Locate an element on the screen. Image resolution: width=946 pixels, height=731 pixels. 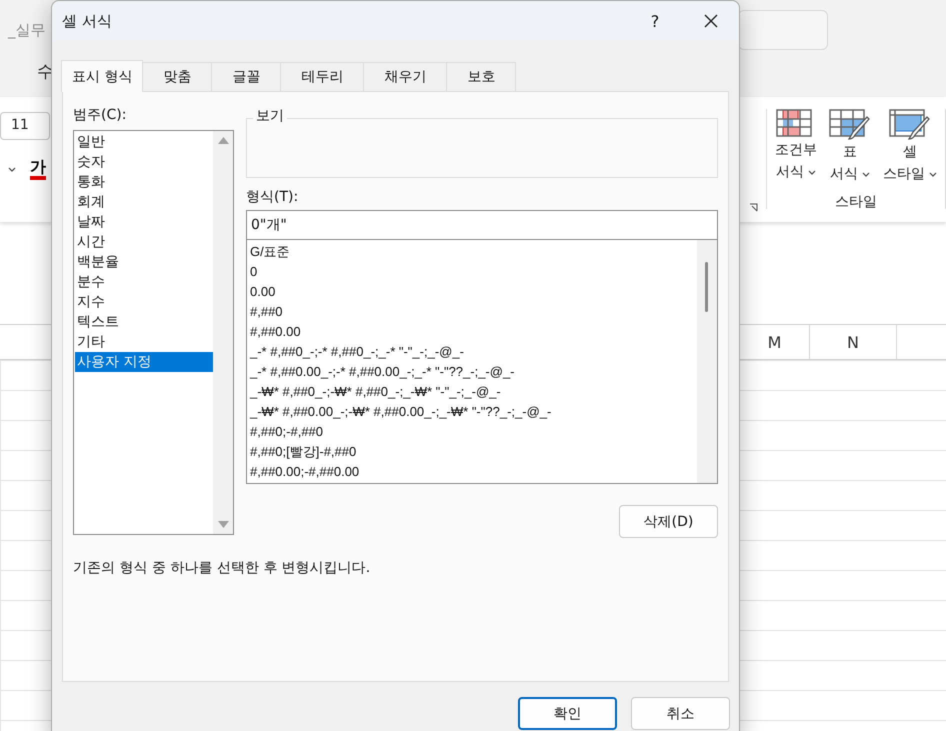
category-label: 범주(C): is located at coordinates (100, 115).